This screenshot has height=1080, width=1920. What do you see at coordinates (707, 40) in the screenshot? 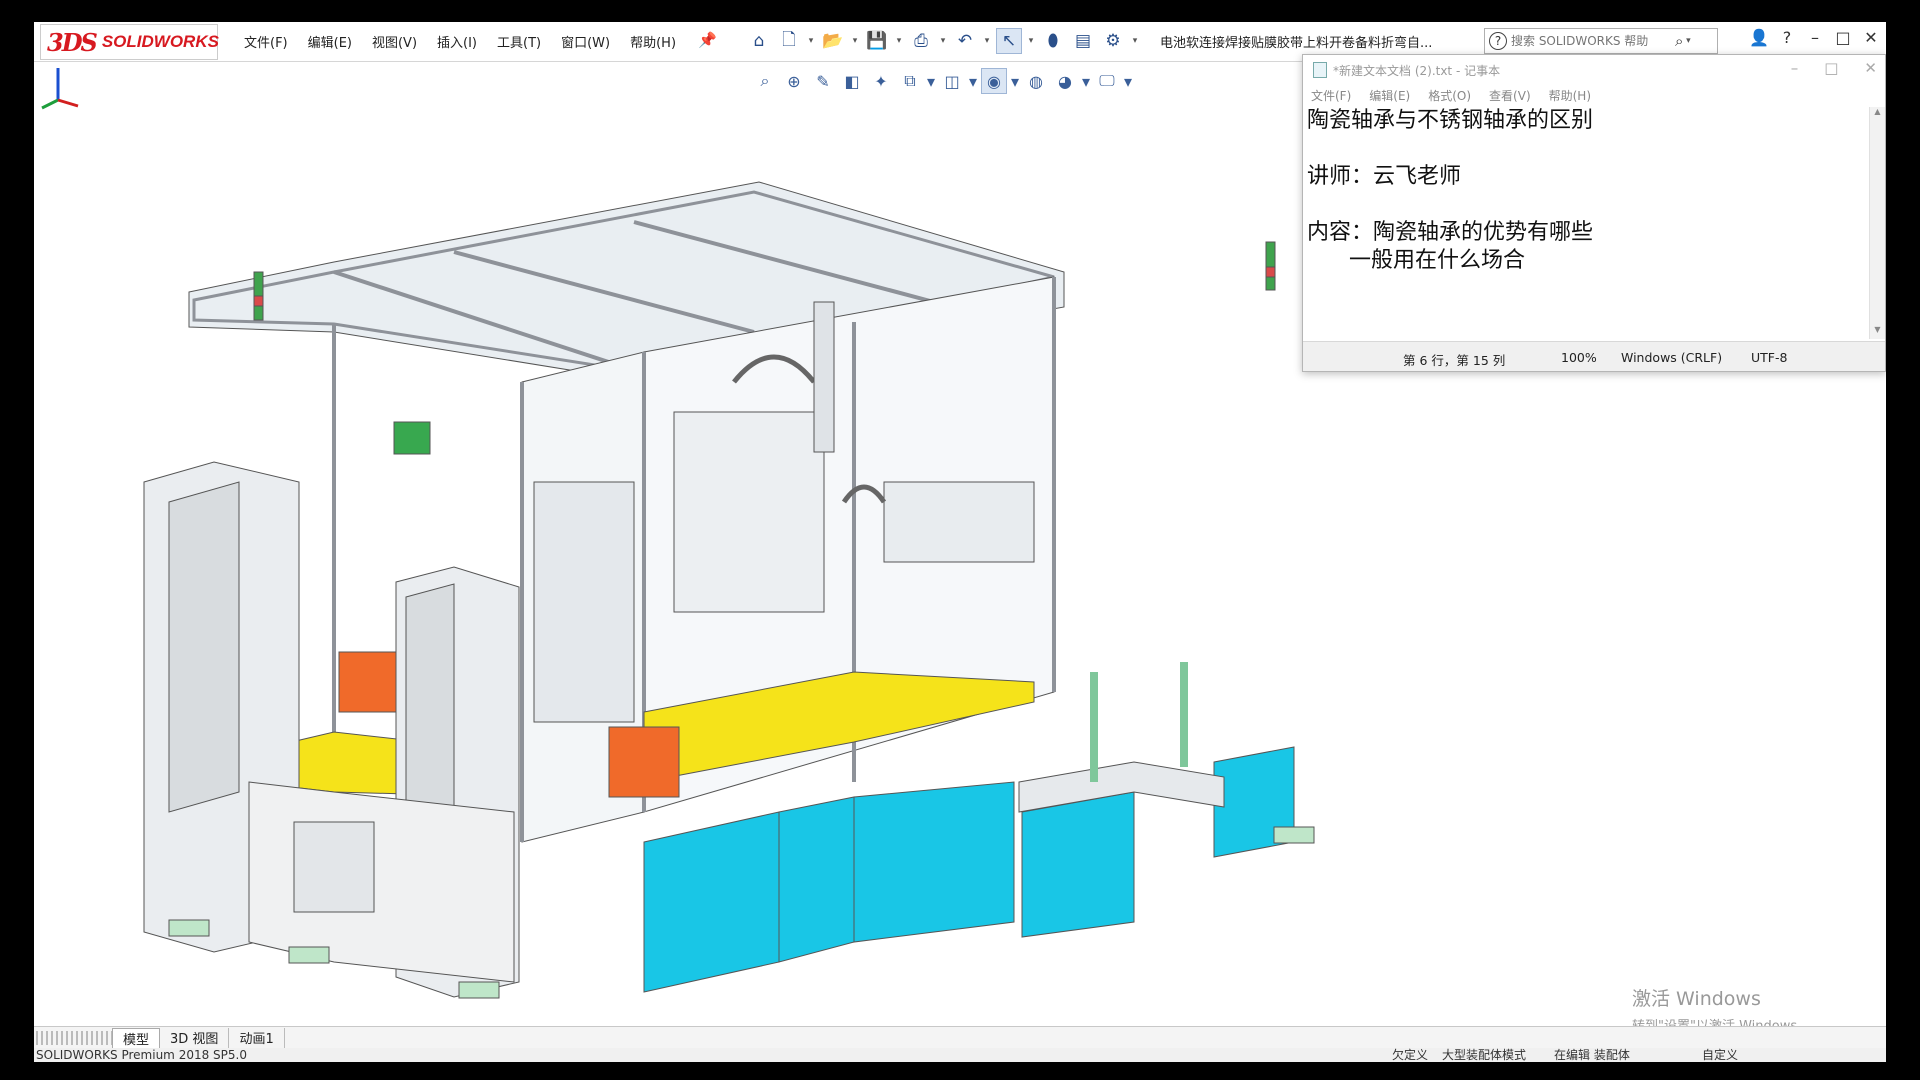
I see `pin-menu-icon: 📌` at bounding box center [707, 40].